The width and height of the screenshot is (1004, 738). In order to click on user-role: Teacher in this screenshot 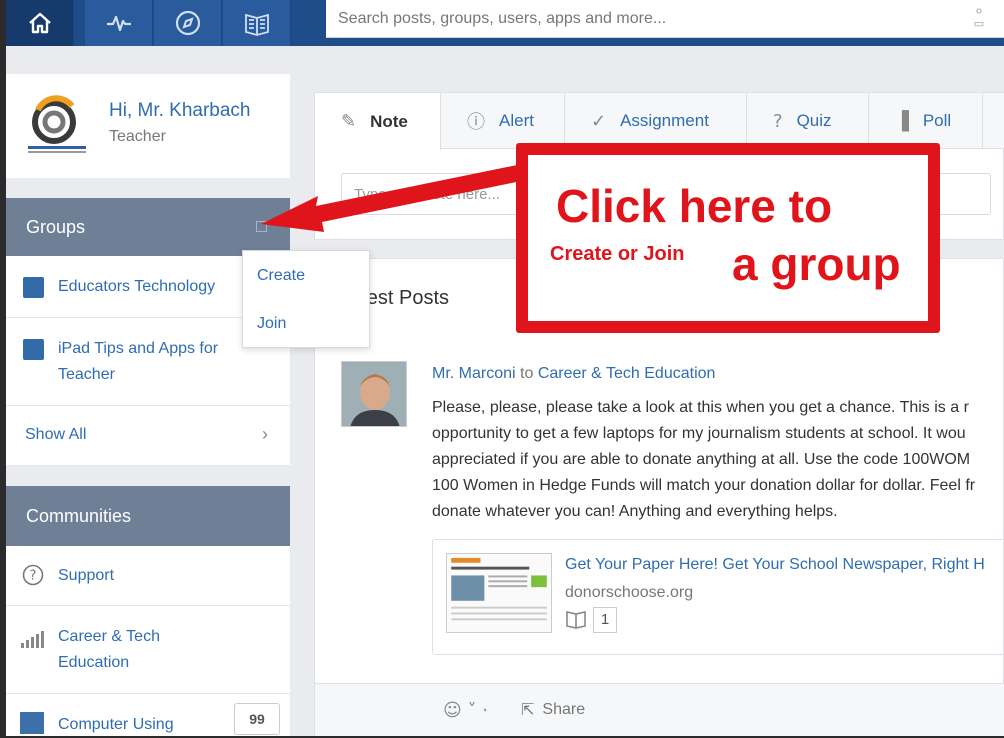, I will do `click(137, 136)`.